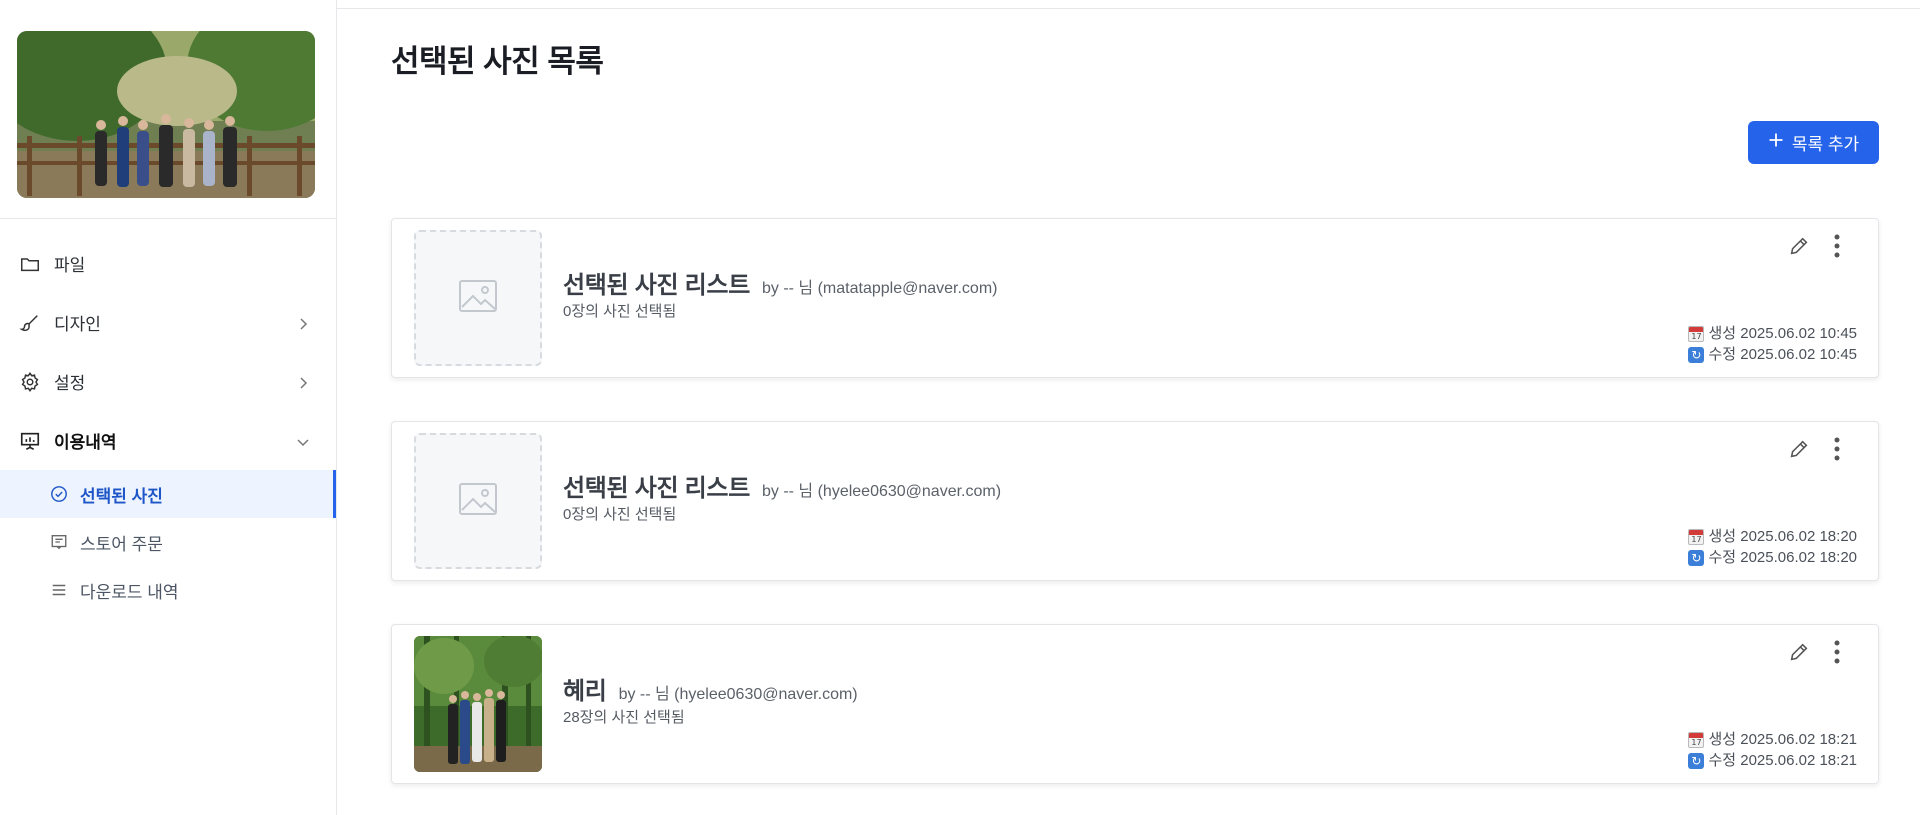  Describe the element at coordinates (879, 288) in the screenshot. I see `card-owner: by -- 님 (matatapple@naver.com)` at that location.